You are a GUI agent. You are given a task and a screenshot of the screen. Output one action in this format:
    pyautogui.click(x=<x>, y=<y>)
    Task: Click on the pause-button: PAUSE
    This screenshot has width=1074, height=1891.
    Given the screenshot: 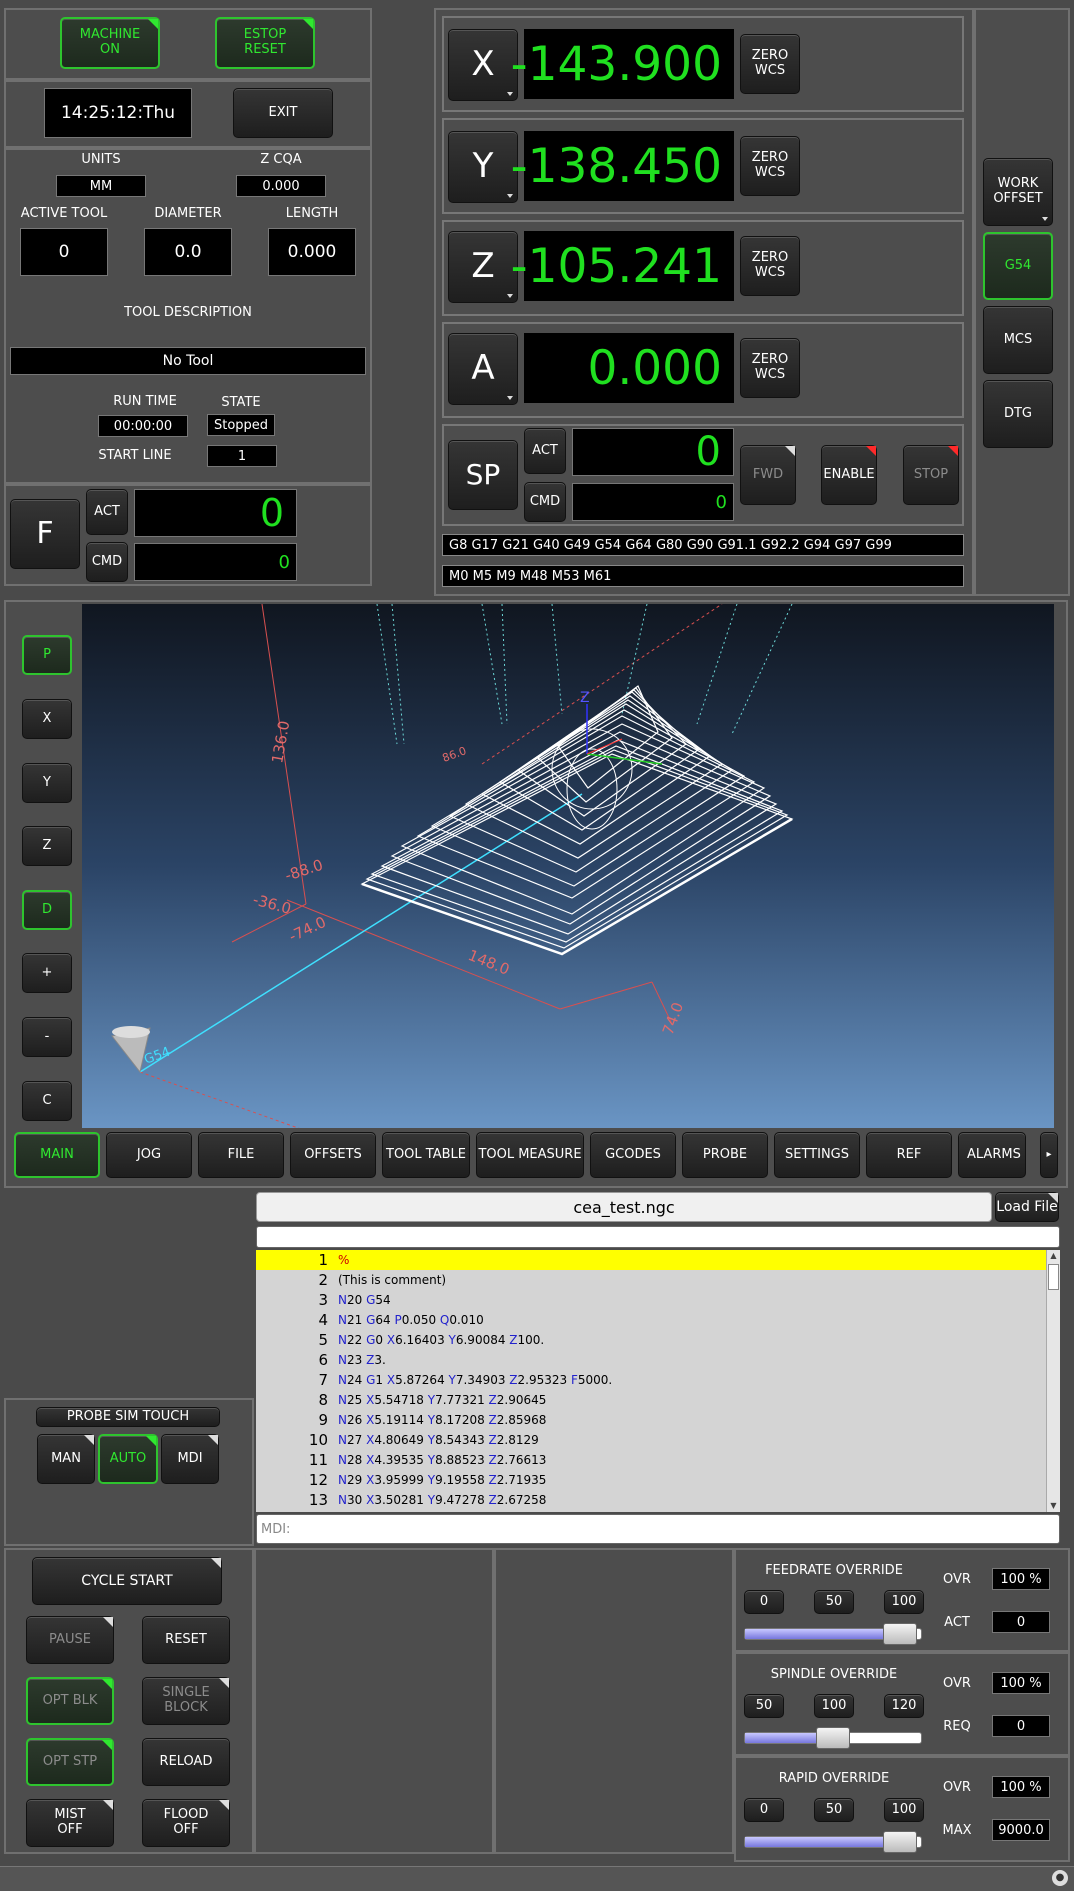 What is the action you would take?
    pyautogui.click(x=70, y=1640)
    